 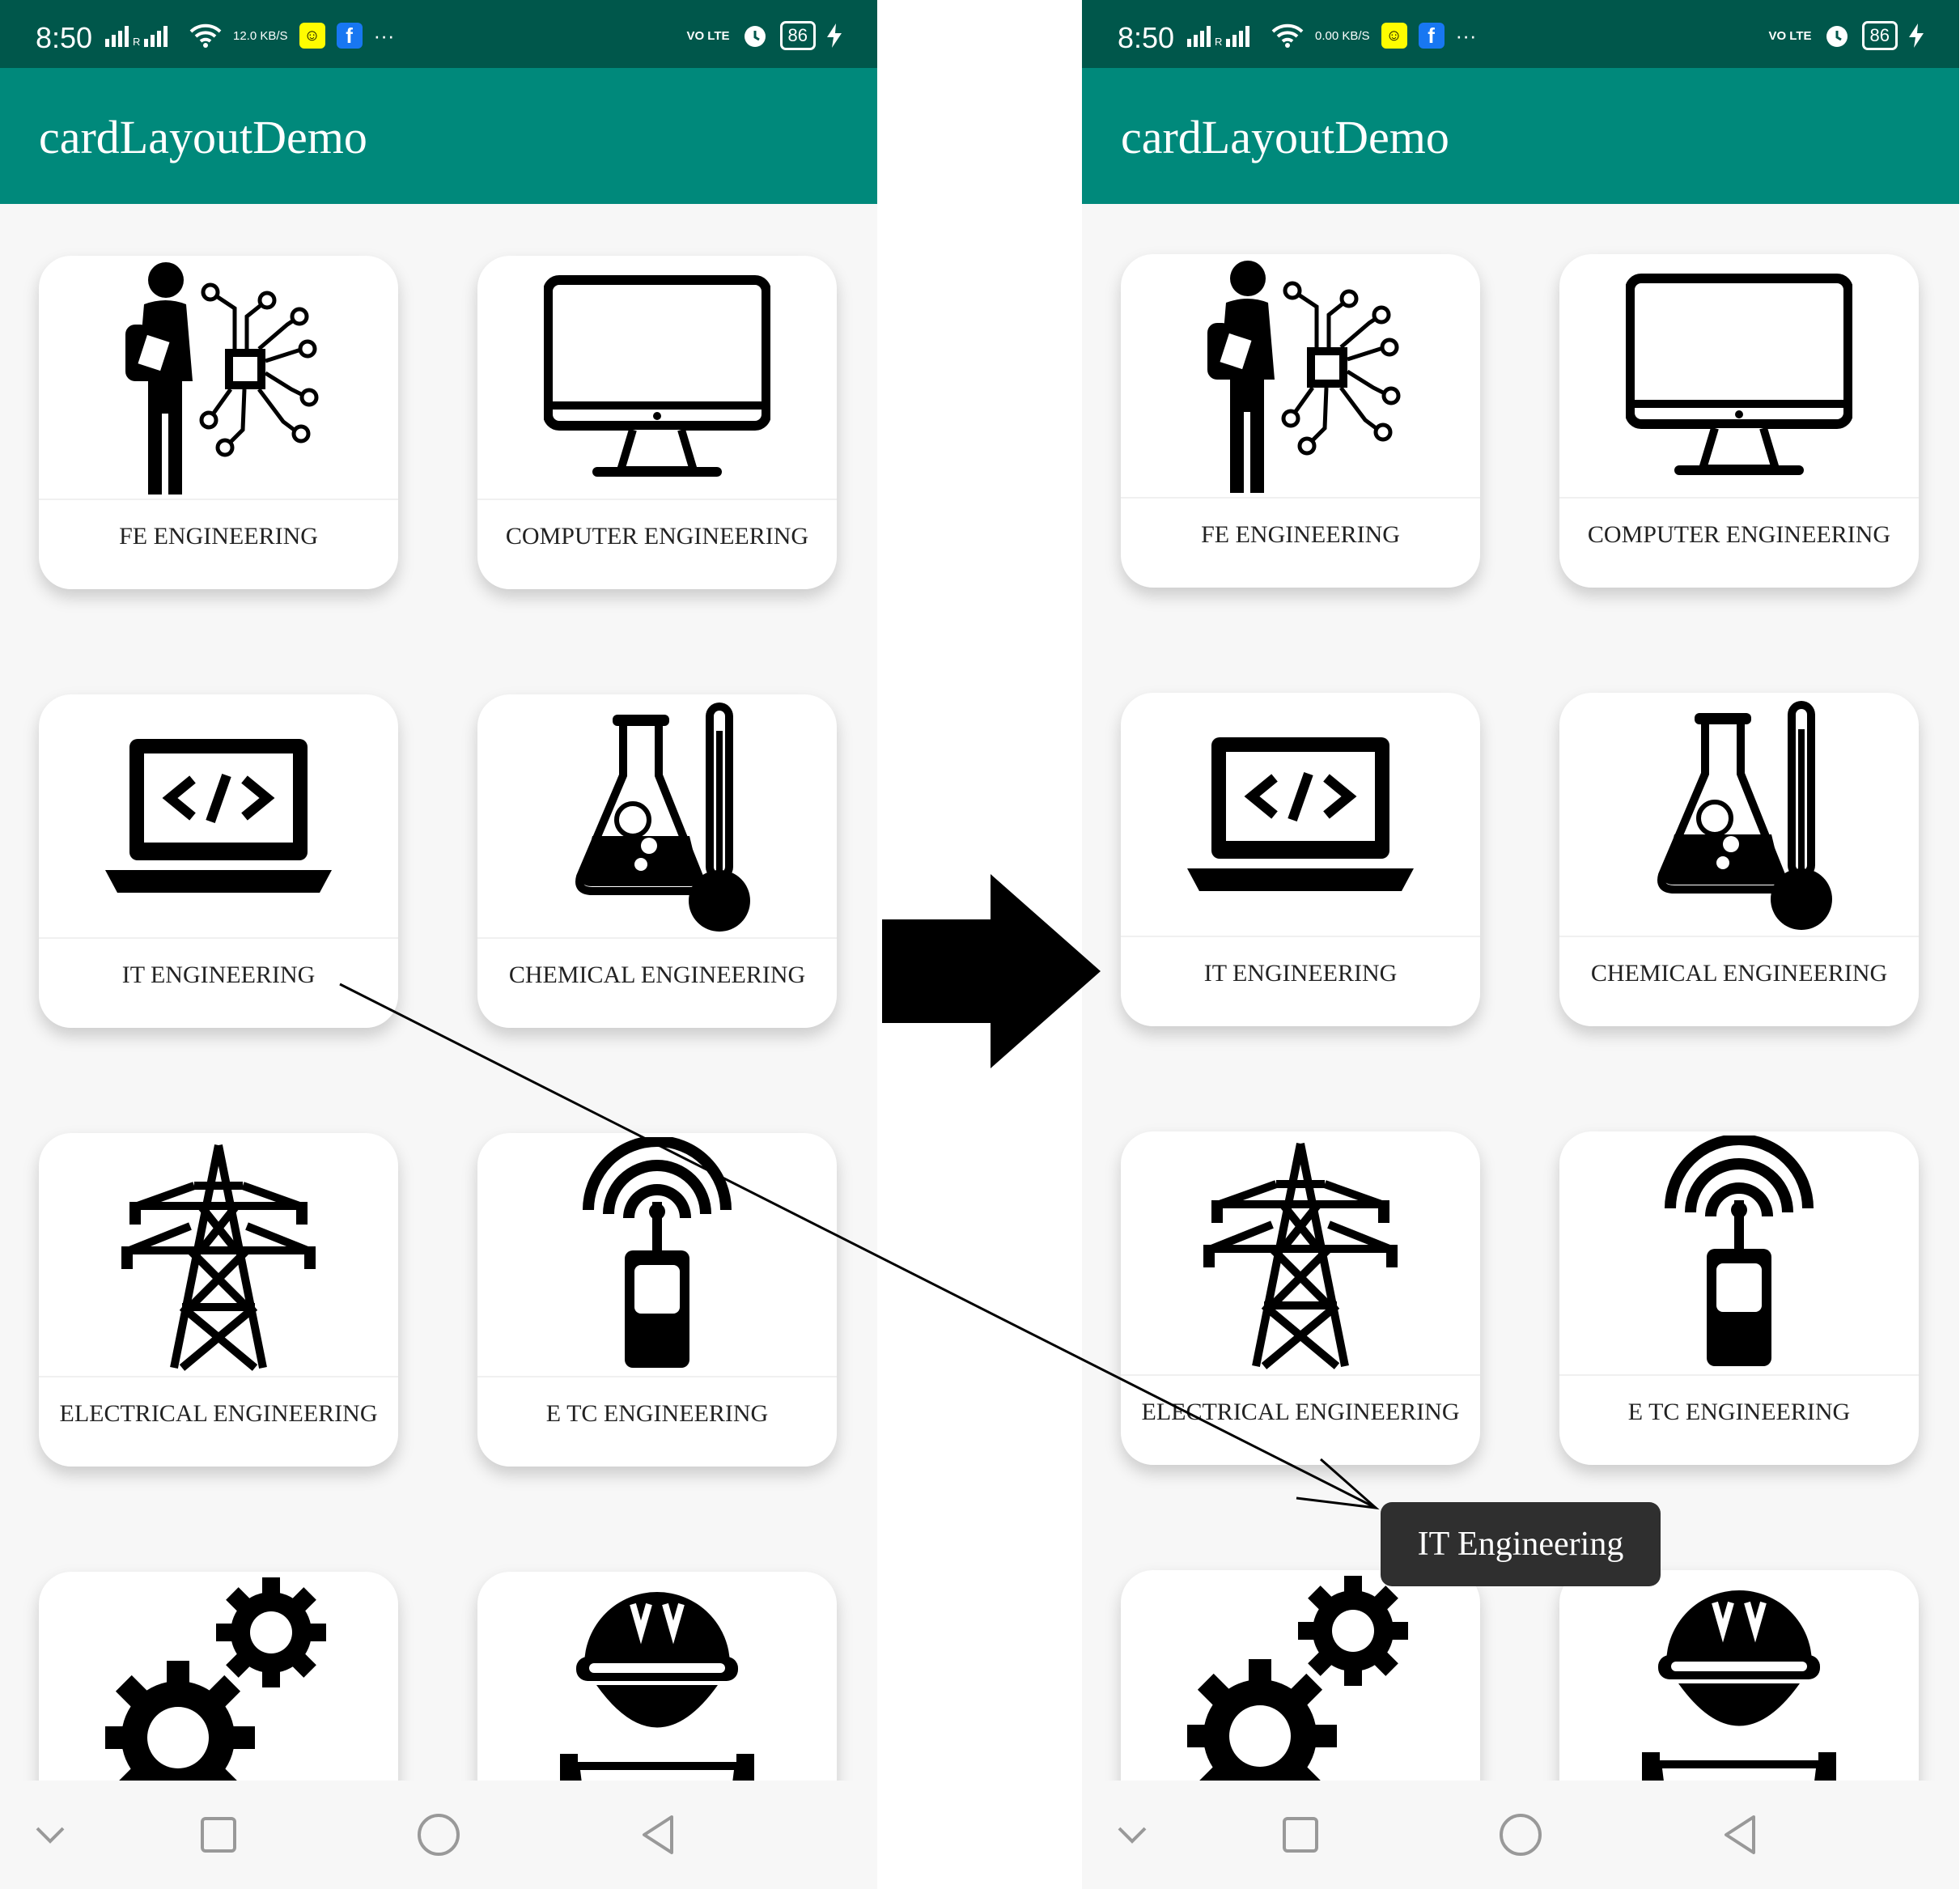 I want to click on toast-message: IT Engineering, so click(x=1521, y=1544).